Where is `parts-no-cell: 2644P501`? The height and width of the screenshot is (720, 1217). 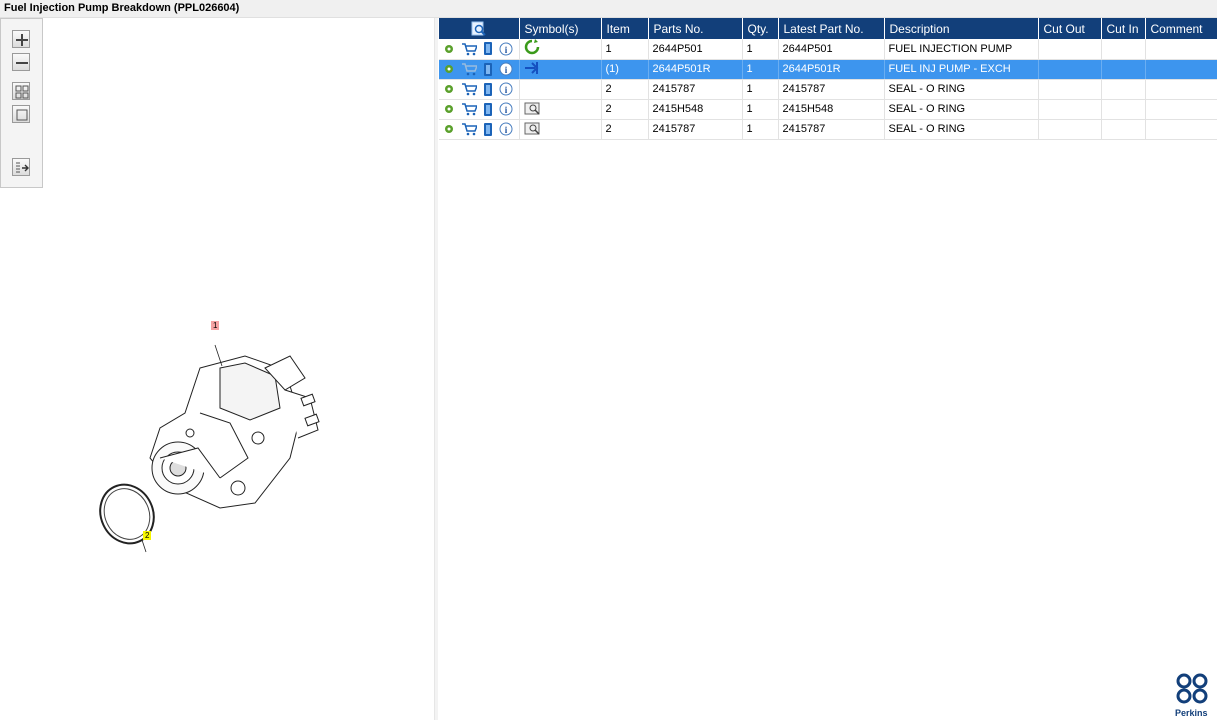
parts-no-cell: 2644P501 is located at coordinates (695, 49).